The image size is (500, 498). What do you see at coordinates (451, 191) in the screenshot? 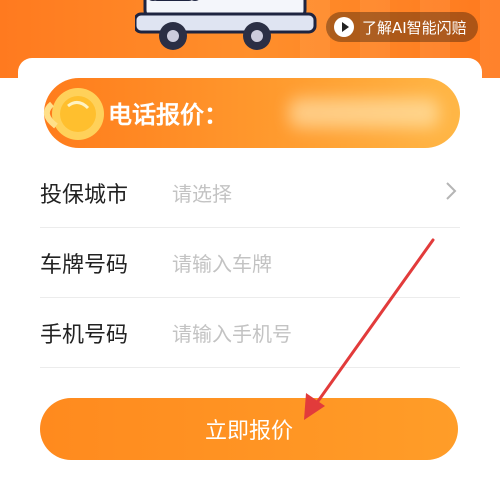
I see `chevron-right-icon` at bounding box center [451, 191].